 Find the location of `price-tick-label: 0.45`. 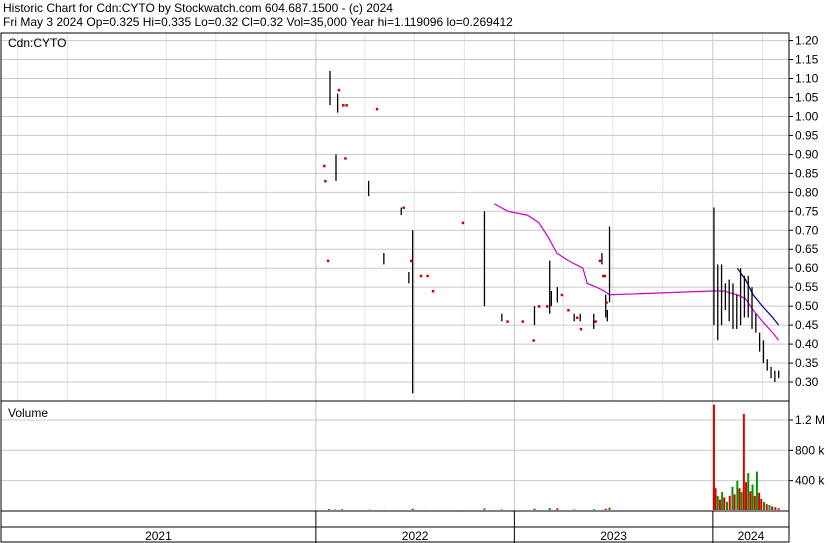

price-tick-label: 0.45 is located at coordinates (807, 325).